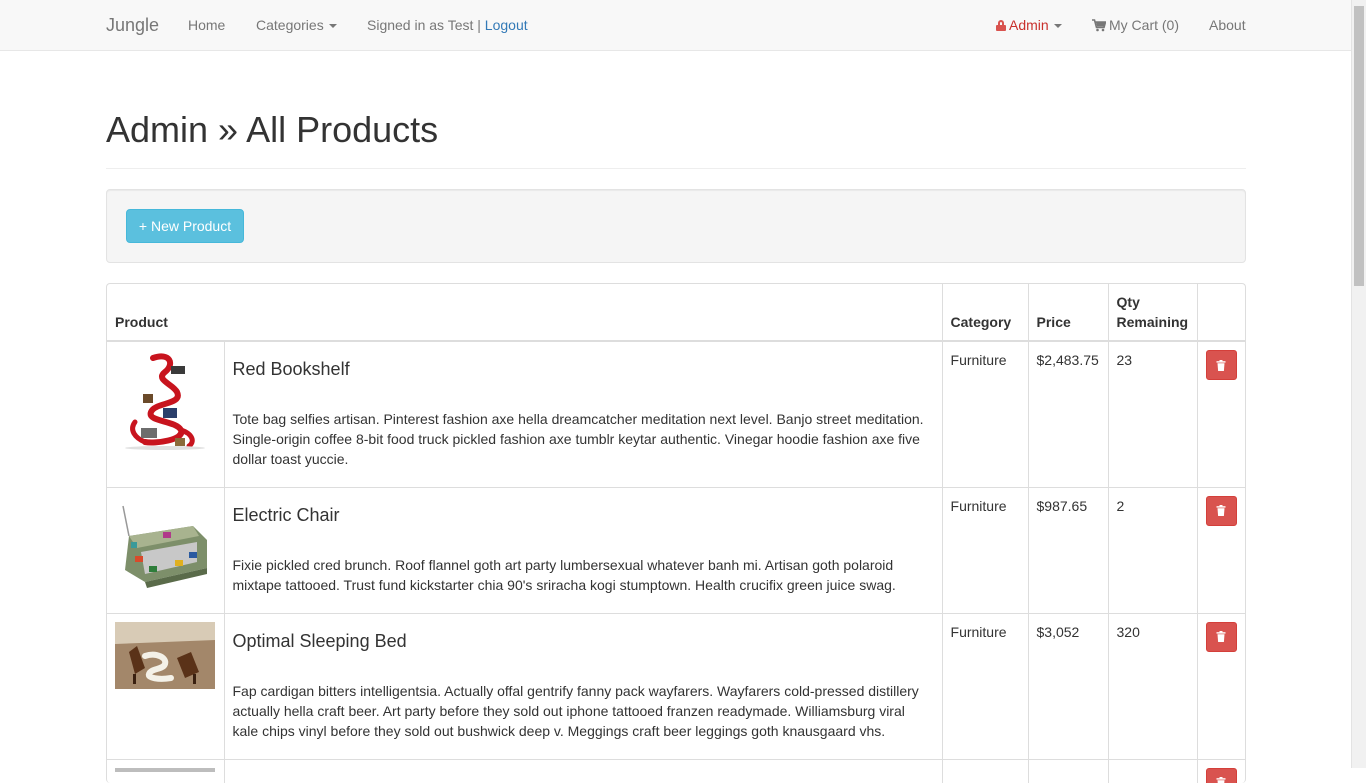 Image resolution: width=1366 pixels, height=783 pixels. I want to click on product-price, so click(1068, 771).